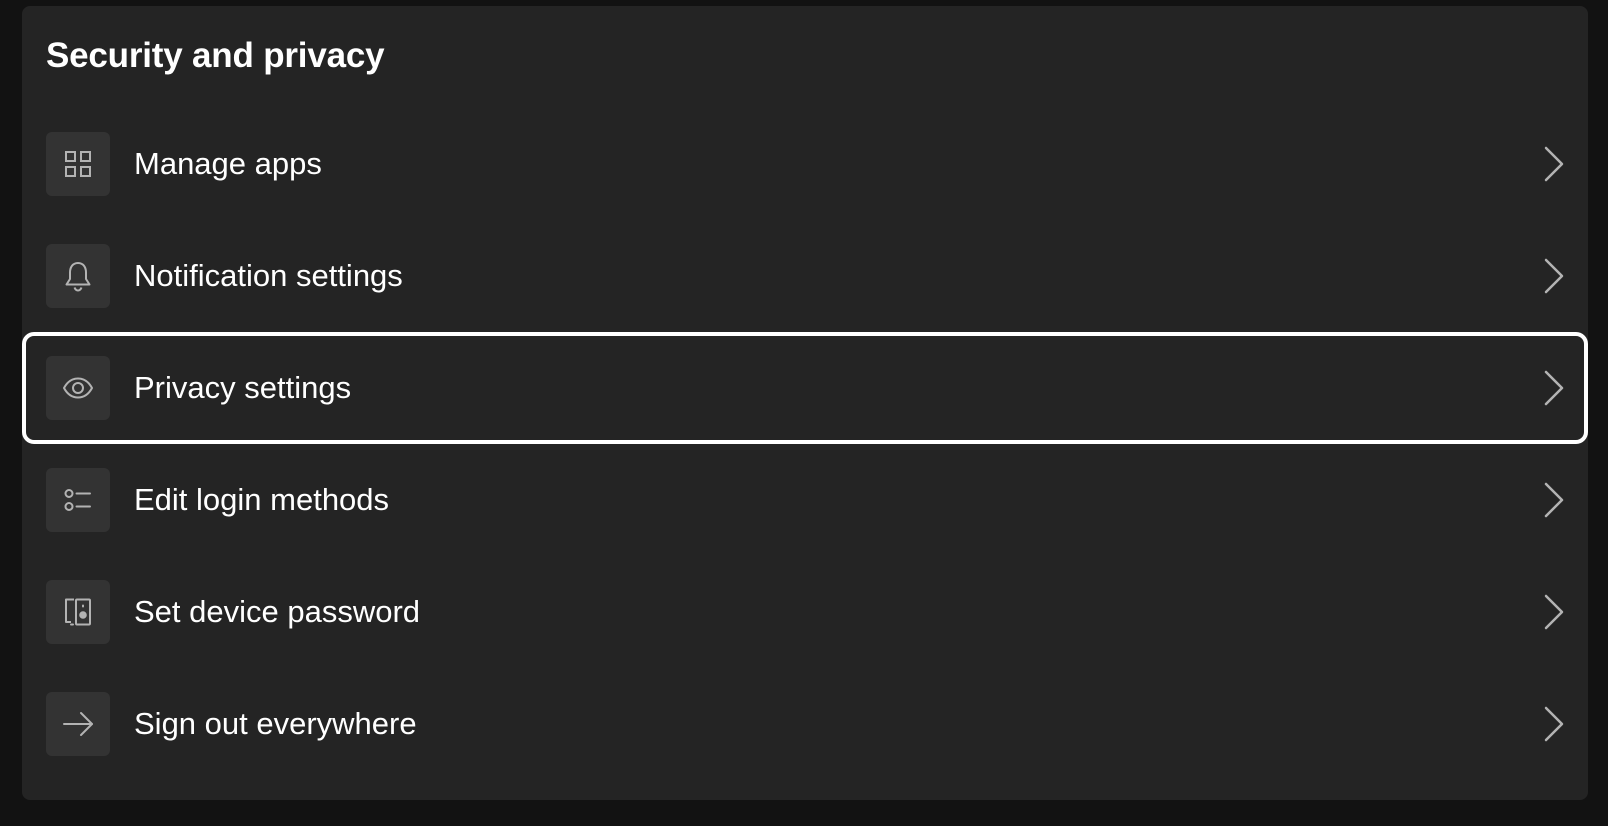 Image resolution: width=1608 pixels, height=826 pixels. Describe the element at coordinates (262, 499) in the screenshot. I see `menu-item-label: Edit login methods` at that location.